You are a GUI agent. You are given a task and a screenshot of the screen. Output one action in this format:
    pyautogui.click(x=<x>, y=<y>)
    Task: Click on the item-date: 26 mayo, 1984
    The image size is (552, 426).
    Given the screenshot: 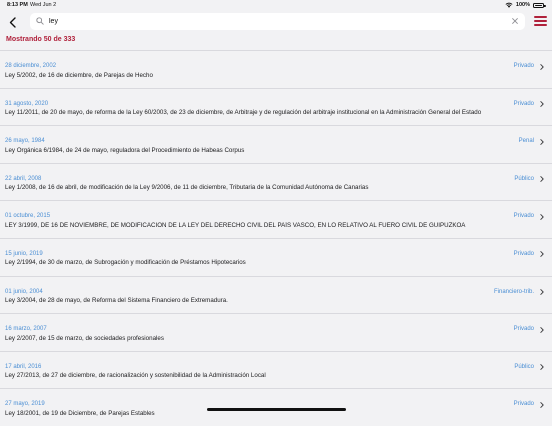 What is the action you would take?
    pyautogui.click(x=25, y=141)
    